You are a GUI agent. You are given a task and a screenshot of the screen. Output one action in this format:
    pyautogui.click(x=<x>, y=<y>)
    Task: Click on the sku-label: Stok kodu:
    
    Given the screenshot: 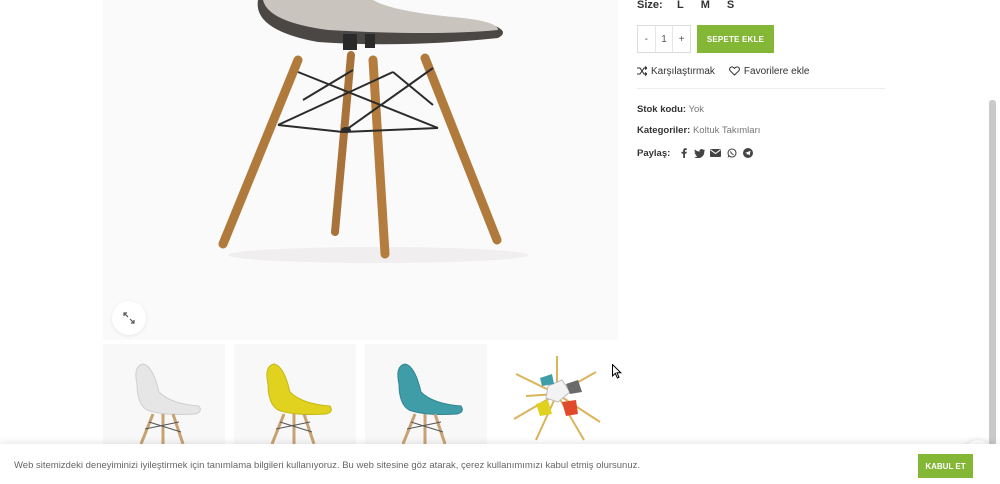 What is the action you would take?
    pyautogui.click(x=662, y=109)
    